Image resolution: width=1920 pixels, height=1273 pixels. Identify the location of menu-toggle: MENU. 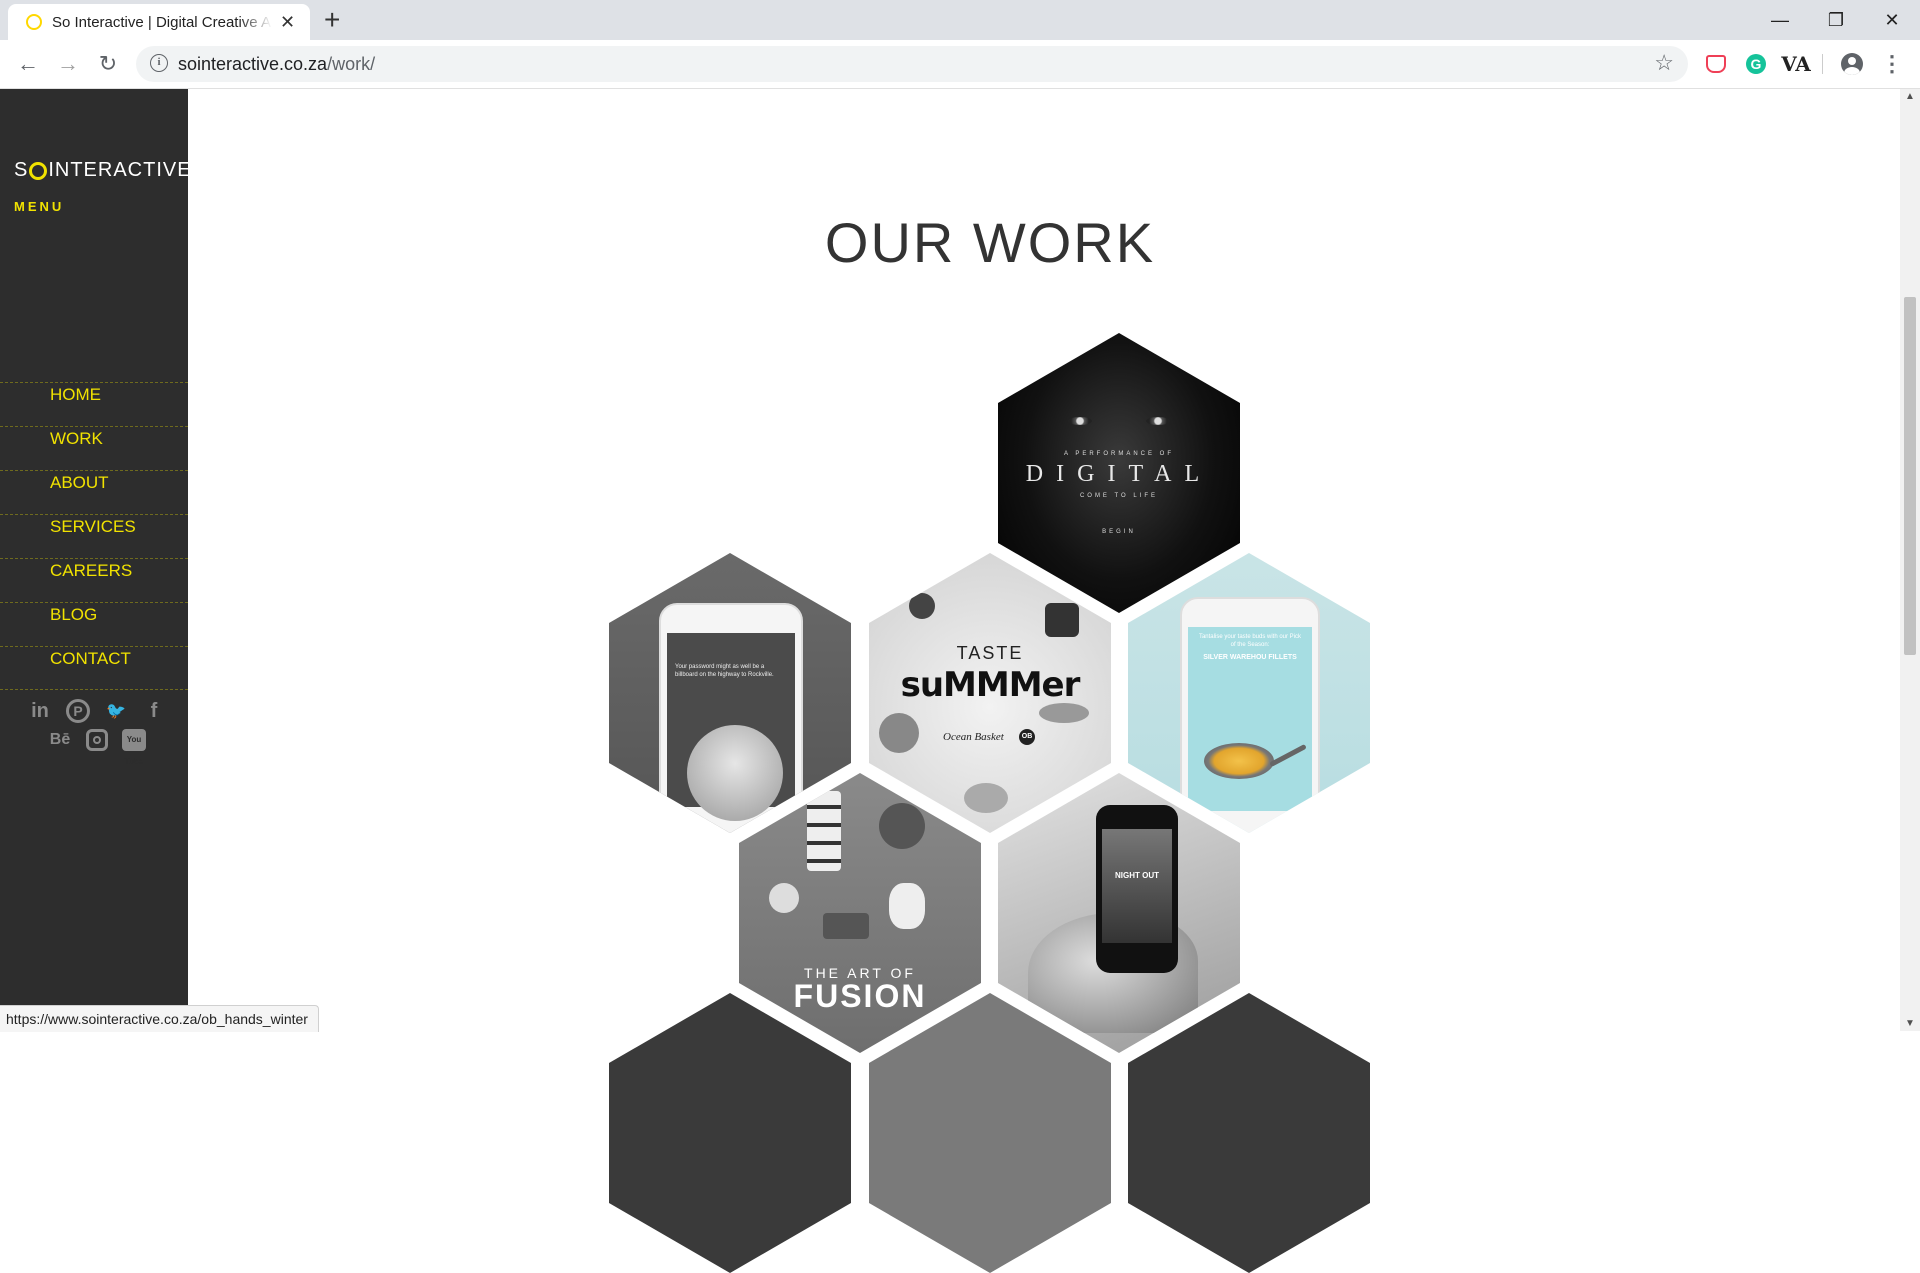
(39, 206).